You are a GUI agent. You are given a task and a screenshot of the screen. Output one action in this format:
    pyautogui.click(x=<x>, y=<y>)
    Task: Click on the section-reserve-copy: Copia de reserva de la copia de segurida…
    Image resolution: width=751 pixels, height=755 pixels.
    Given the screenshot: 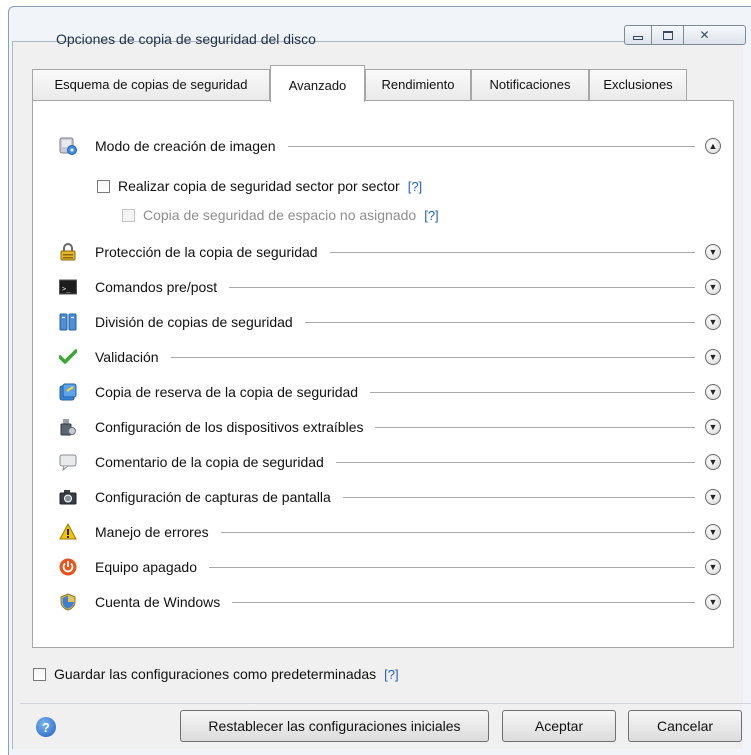 What is the action you would take?
    pyautogui.click(x=390, y=392)
    